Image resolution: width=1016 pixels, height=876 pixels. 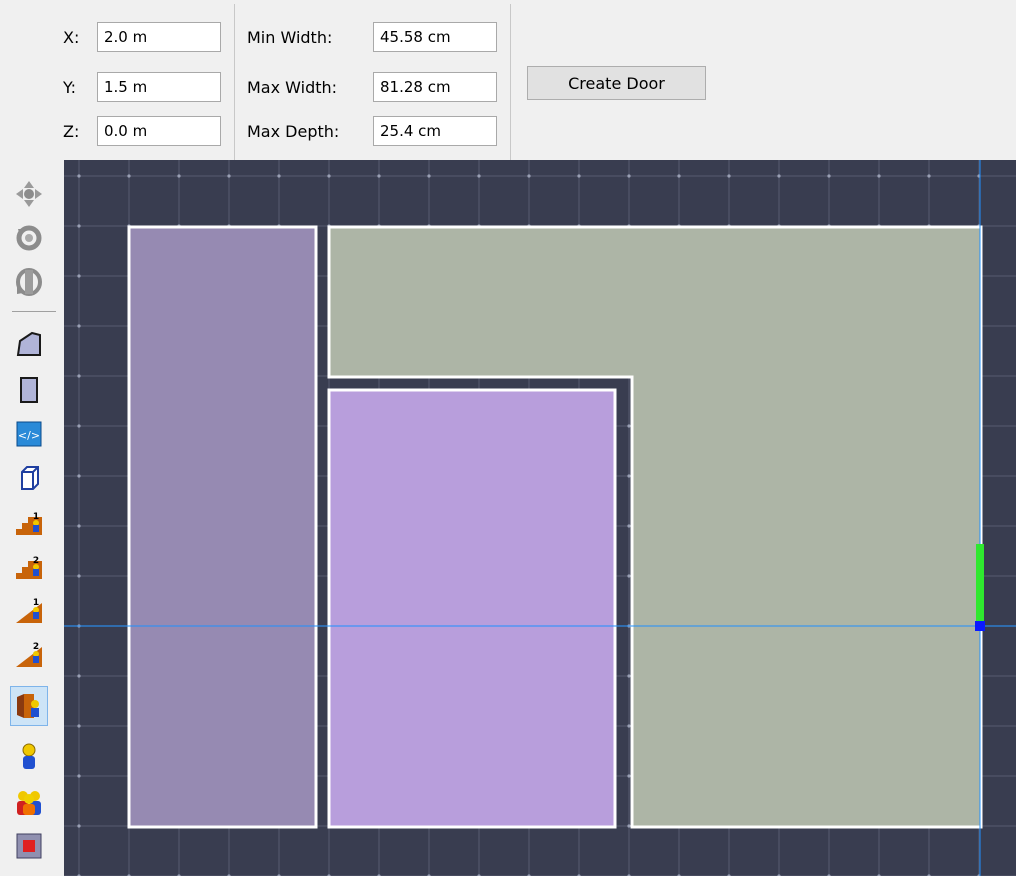 I want to click on door-icon: </>, so click(x=29, y=434).